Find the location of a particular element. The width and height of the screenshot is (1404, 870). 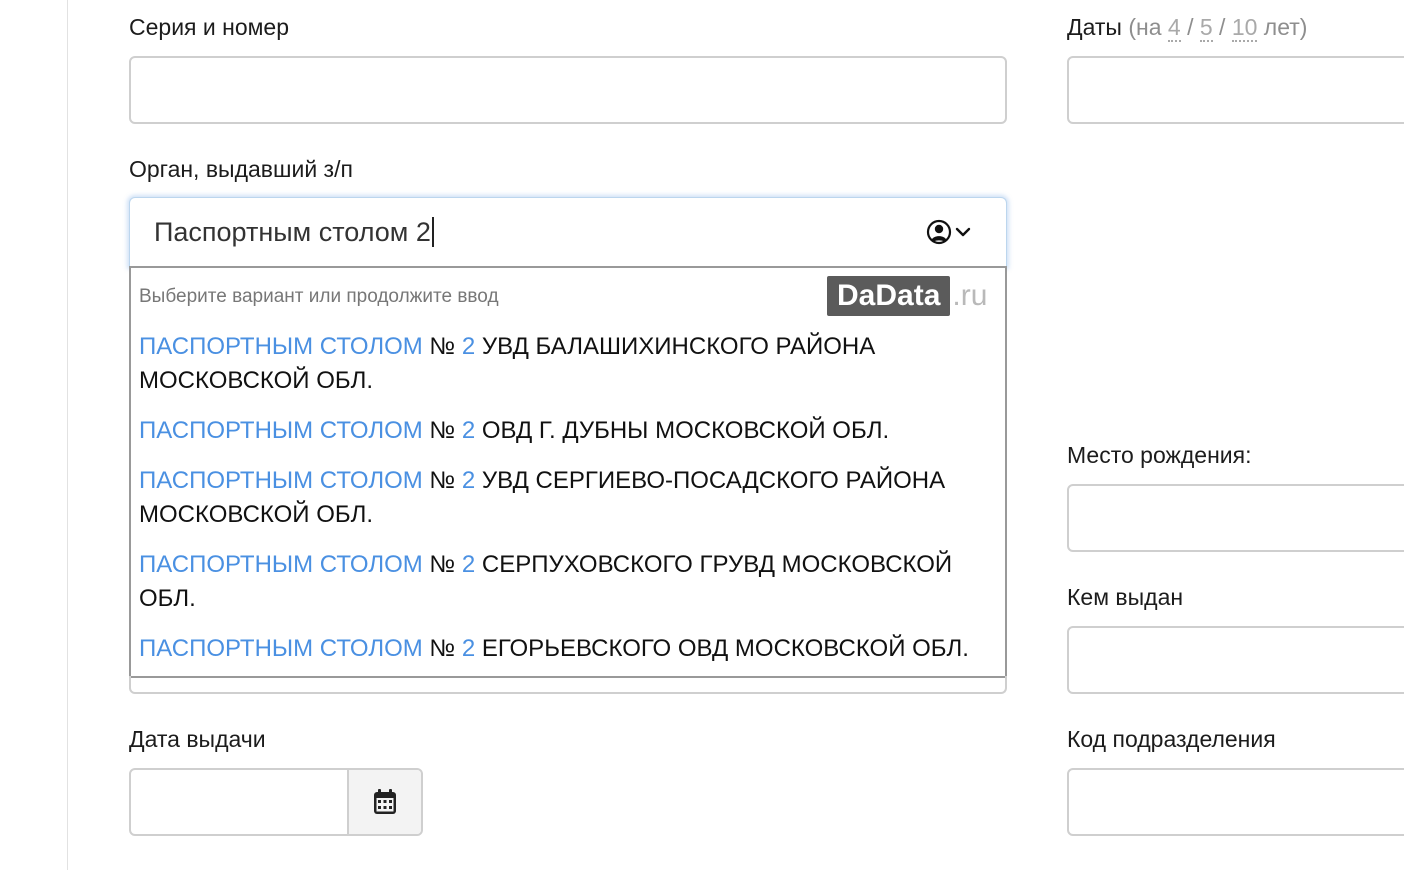

calendar-icon is located at coordinates (385, 801).